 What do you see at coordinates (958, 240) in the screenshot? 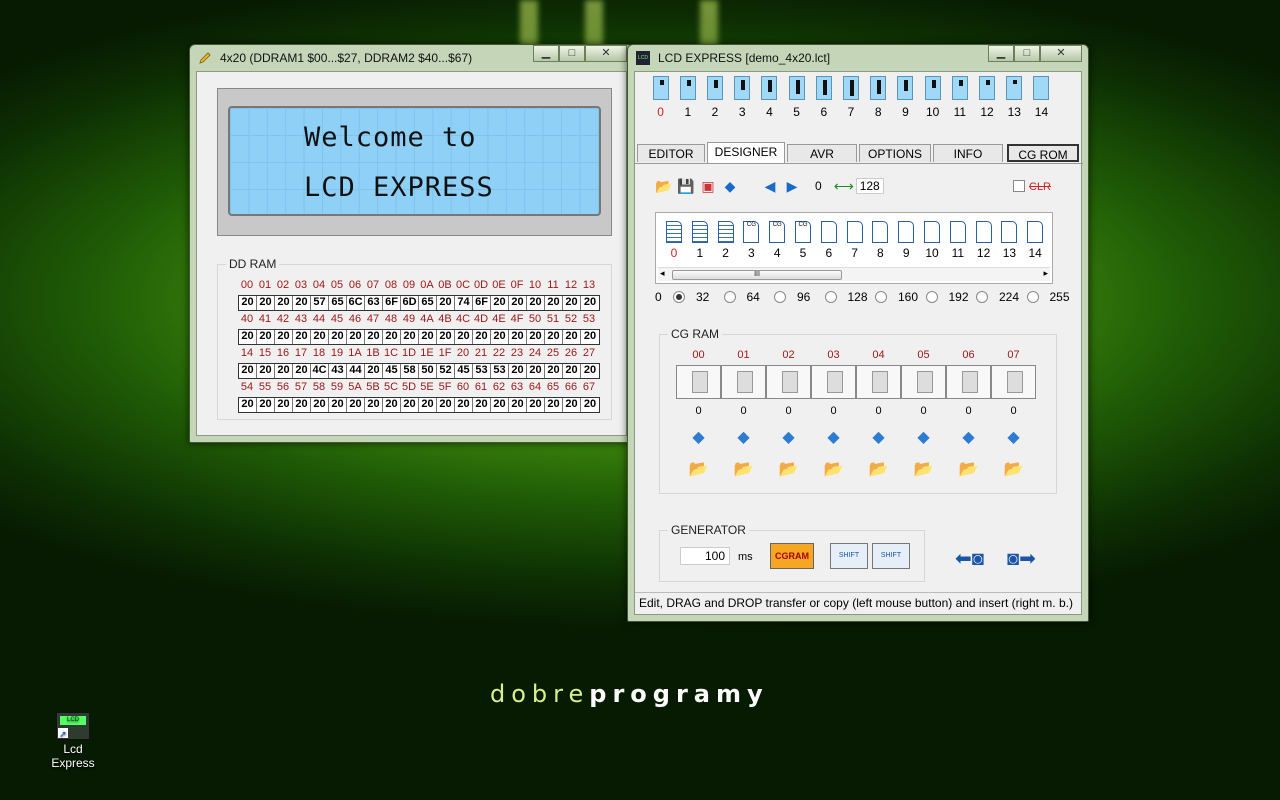
I see `pattern-page: 11` at bounding box center [958, 240].